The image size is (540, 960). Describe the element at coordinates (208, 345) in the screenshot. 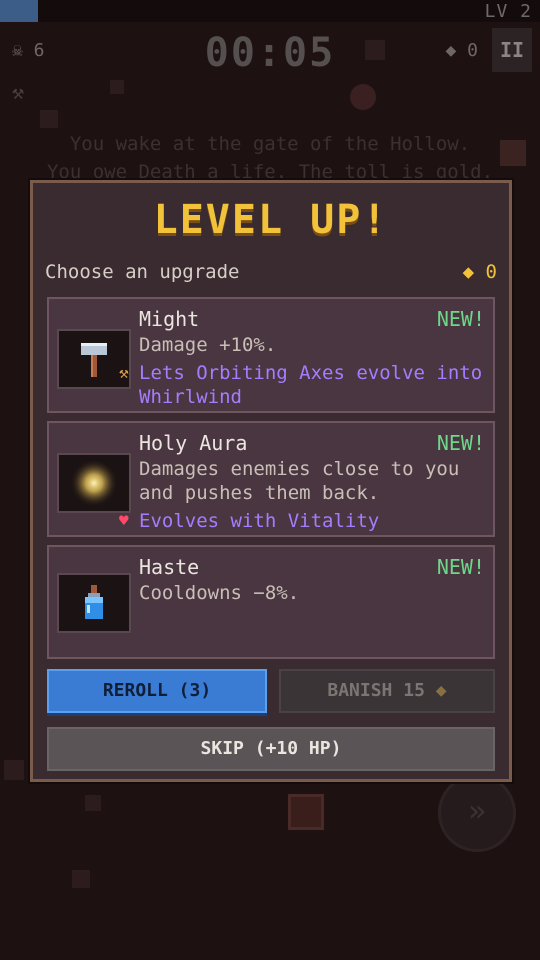

I see `upgrade-description: Damage +10%.` at that location.